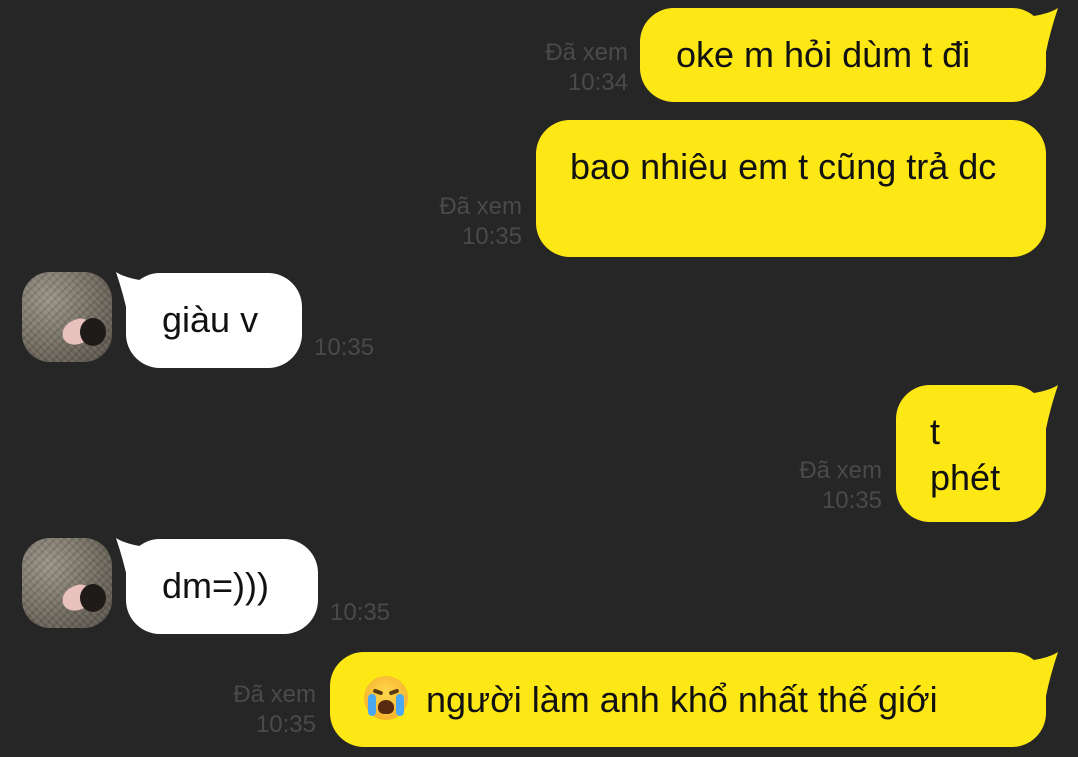 Image resolution: width=1078 pixels, height=757 pixels. I want to click on message-text: oke m hỏi dùm t đi, so click(823, 54).